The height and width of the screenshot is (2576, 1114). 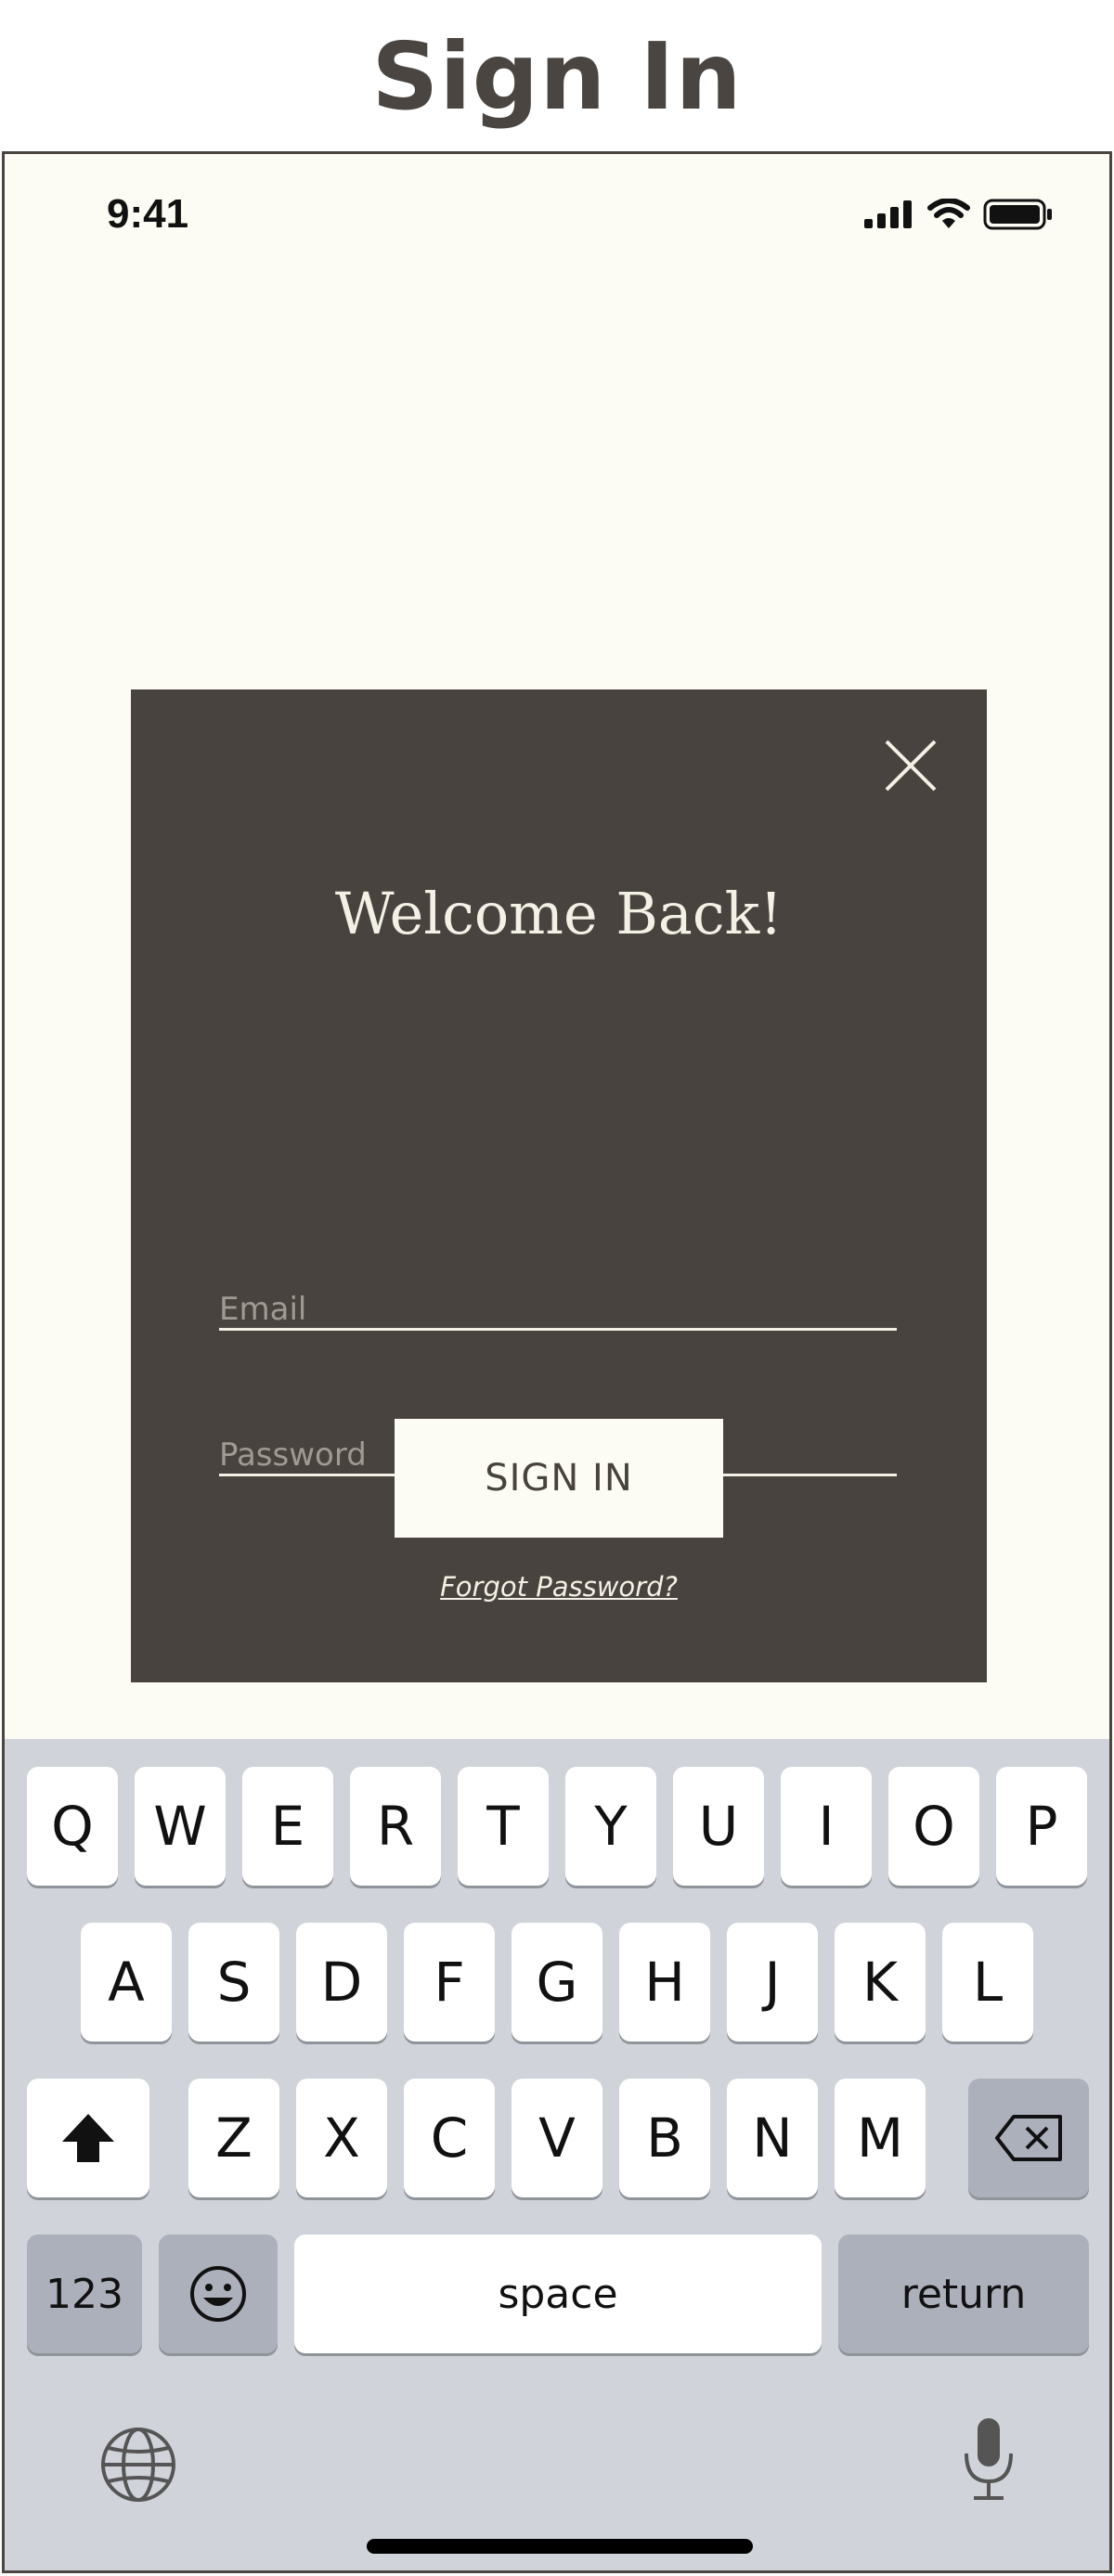 I want to click on status-icons, so click(x=959, y=214).